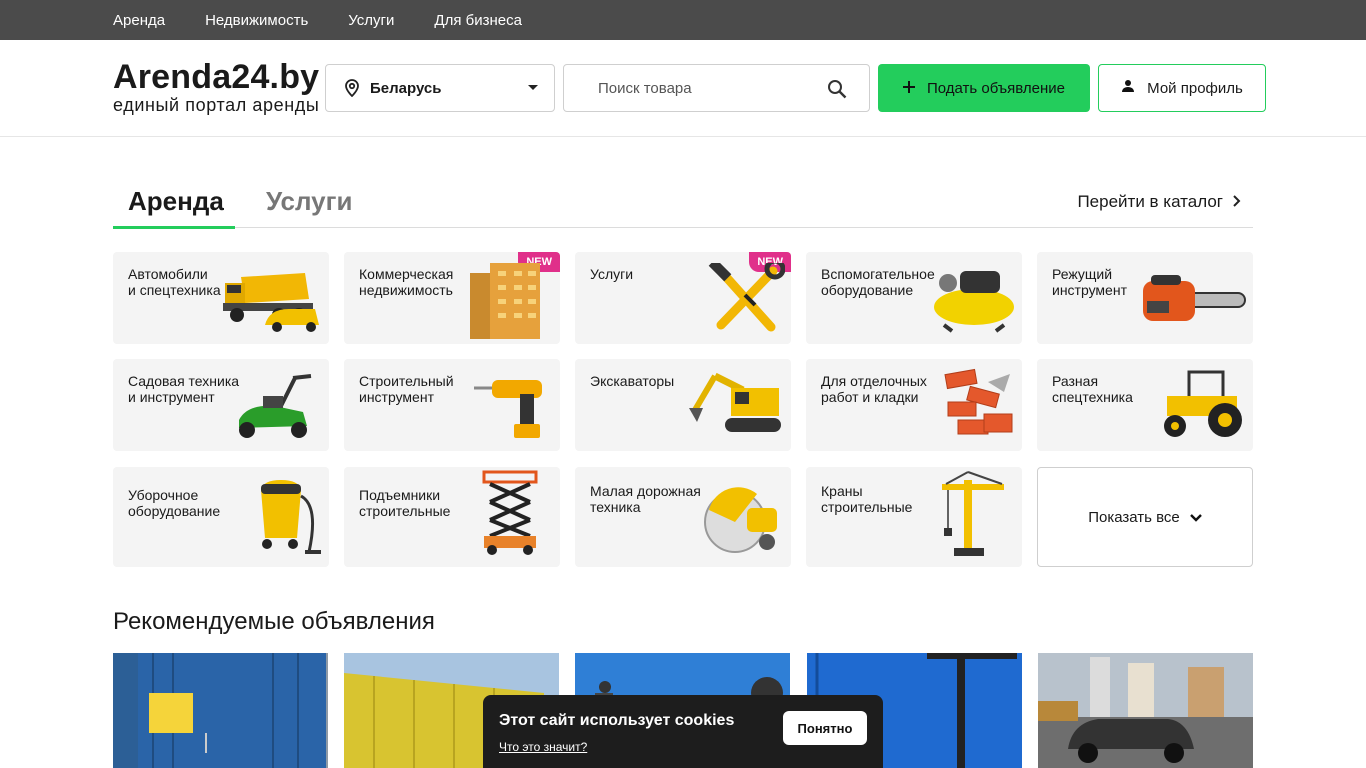  What do you see at coordinates (874, 389) in the screenshot?
I see `category-label: Для отделочных работ и кладки` at bounding box center [874, 389].